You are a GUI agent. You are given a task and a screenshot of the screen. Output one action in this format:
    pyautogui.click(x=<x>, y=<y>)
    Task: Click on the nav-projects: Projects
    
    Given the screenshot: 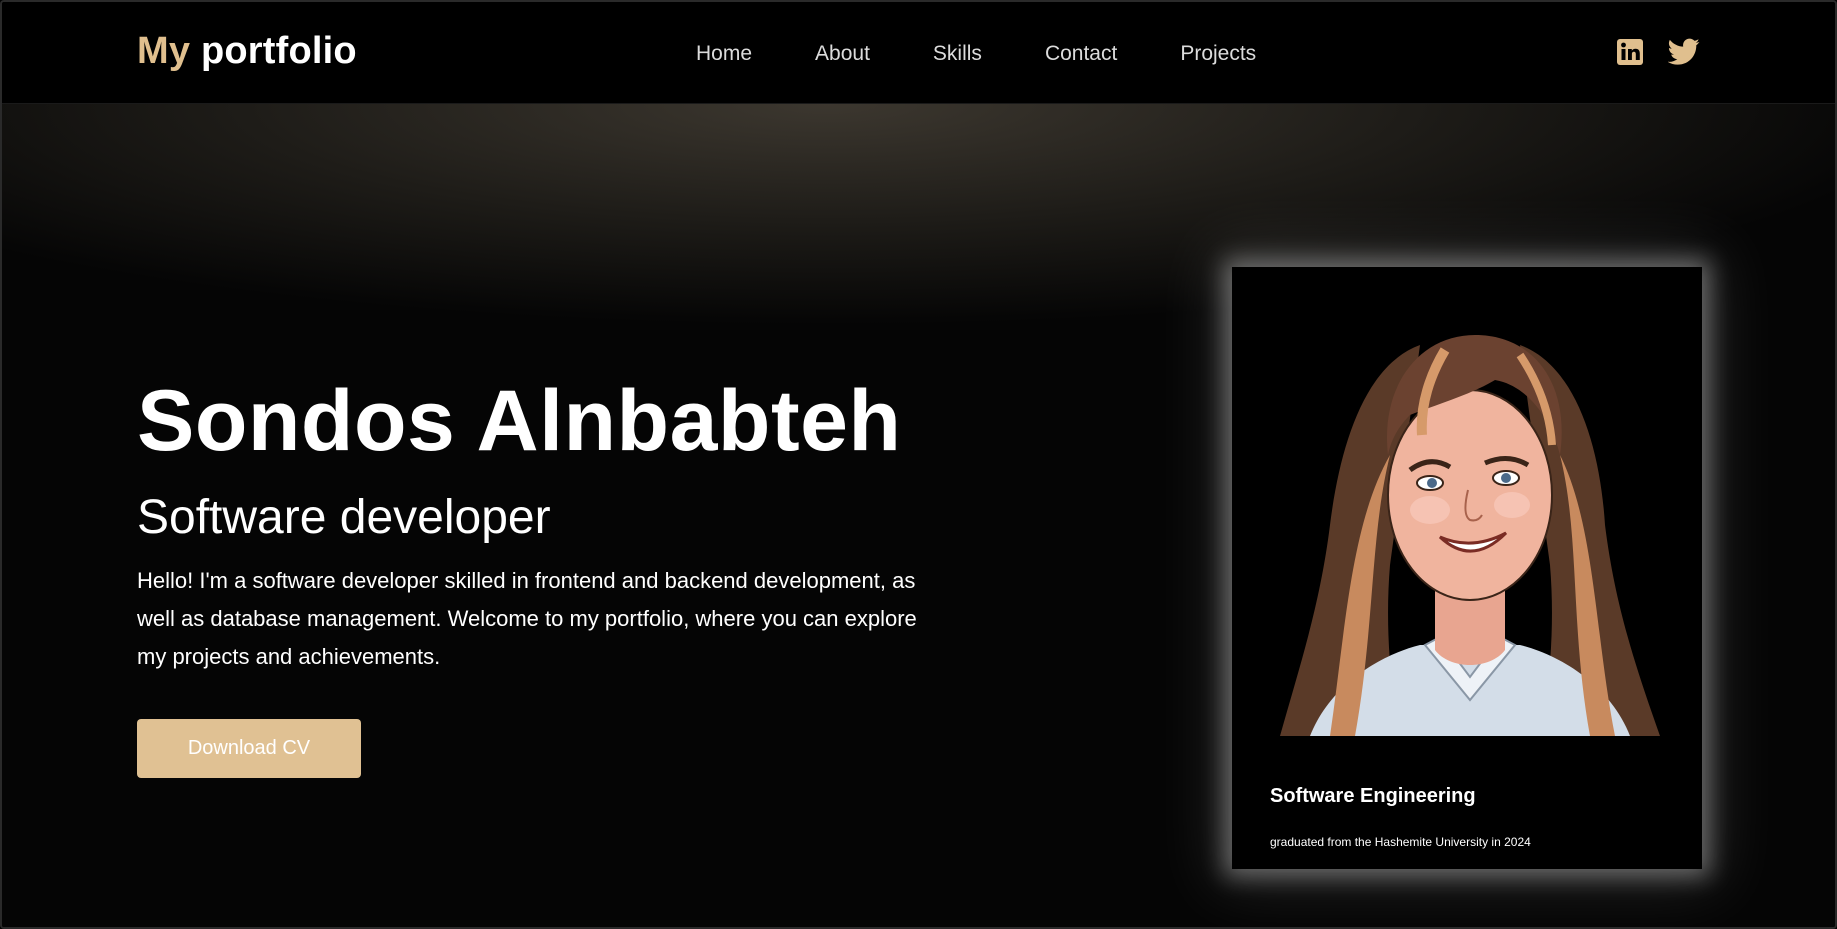 What is the action you would take?
    pyautogui.click(x=1218, y=54)
    